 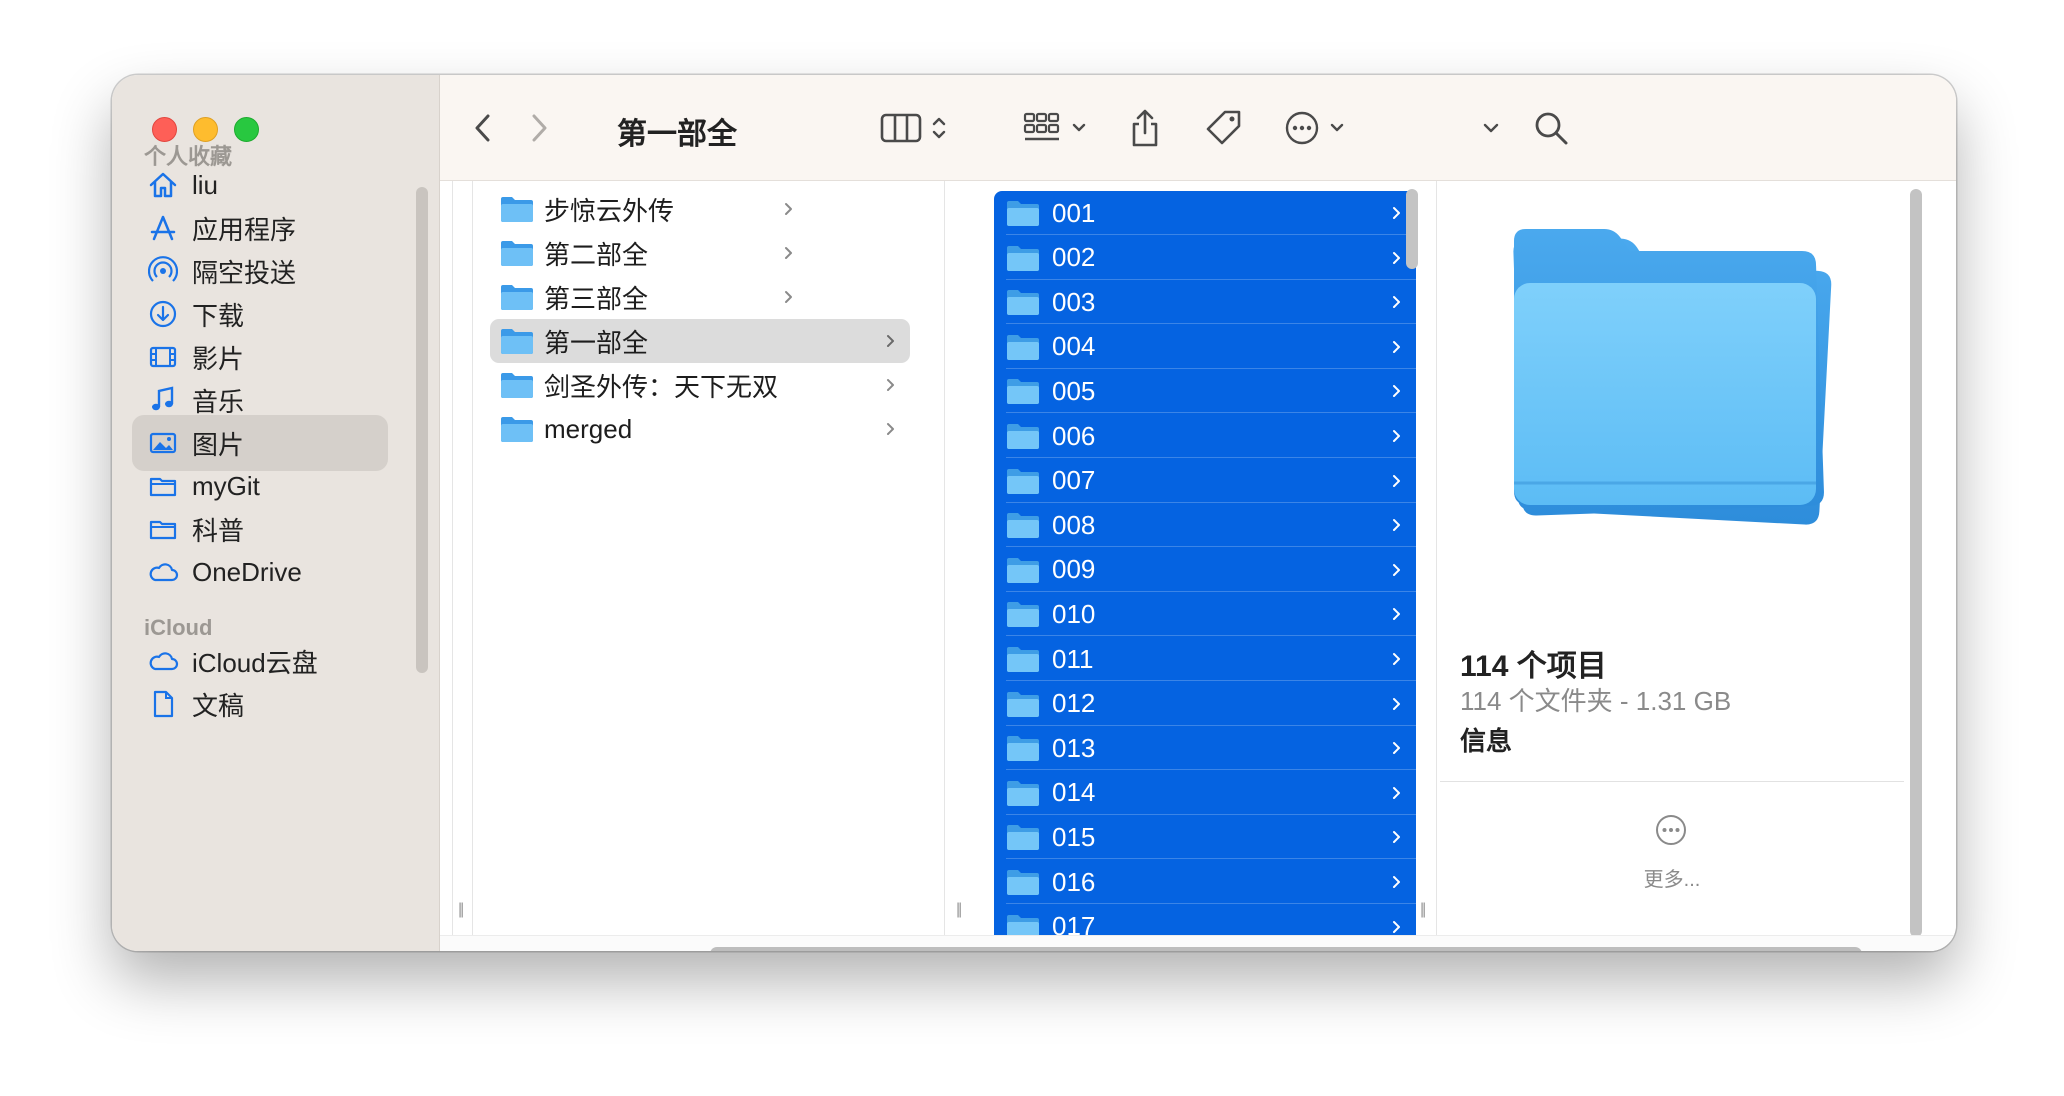 I want to click on horizontal-scrollbar, so click(x=1286, y=949).